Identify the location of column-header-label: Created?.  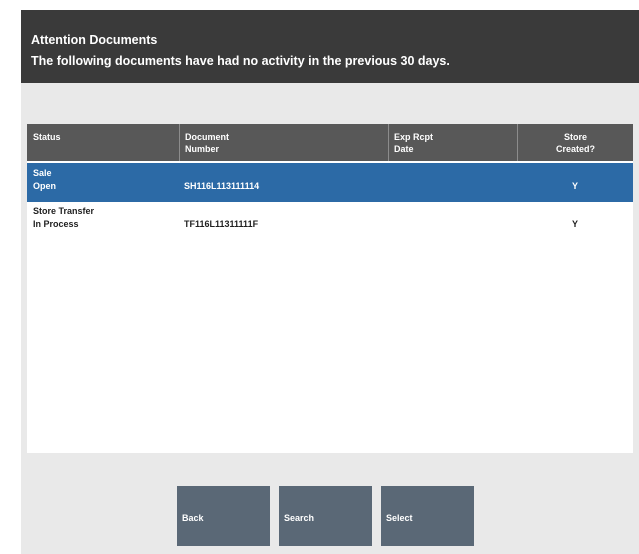
(575, 149).